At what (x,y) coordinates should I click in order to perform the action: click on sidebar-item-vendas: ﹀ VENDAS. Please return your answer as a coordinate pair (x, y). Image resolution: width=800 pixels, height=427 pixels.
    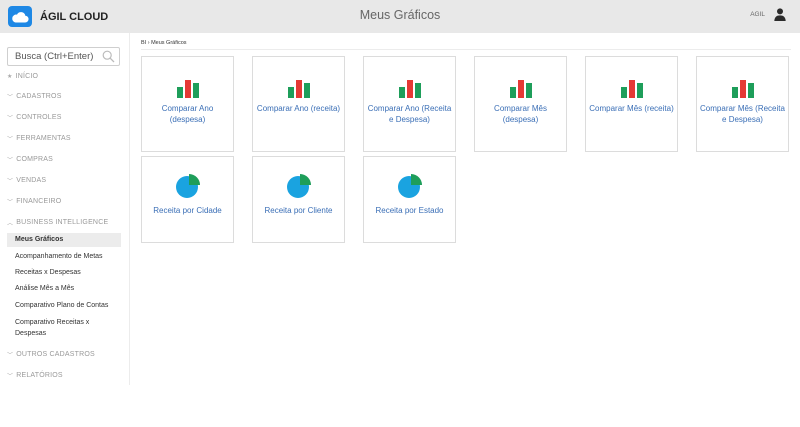
    Looking at the image, I should click on (26, 180).